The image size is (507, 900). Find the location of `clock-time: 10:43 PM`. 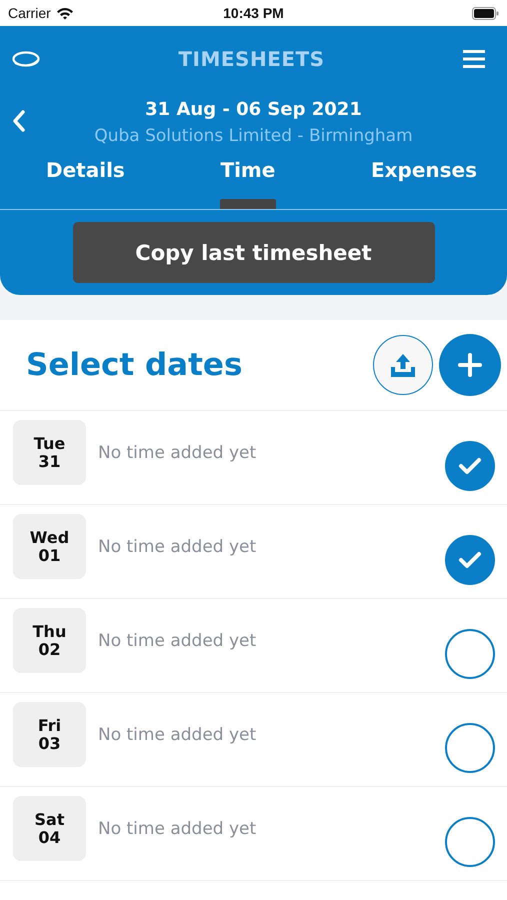

clock-time: 10:43 PM is located at coordinates (253, 13).